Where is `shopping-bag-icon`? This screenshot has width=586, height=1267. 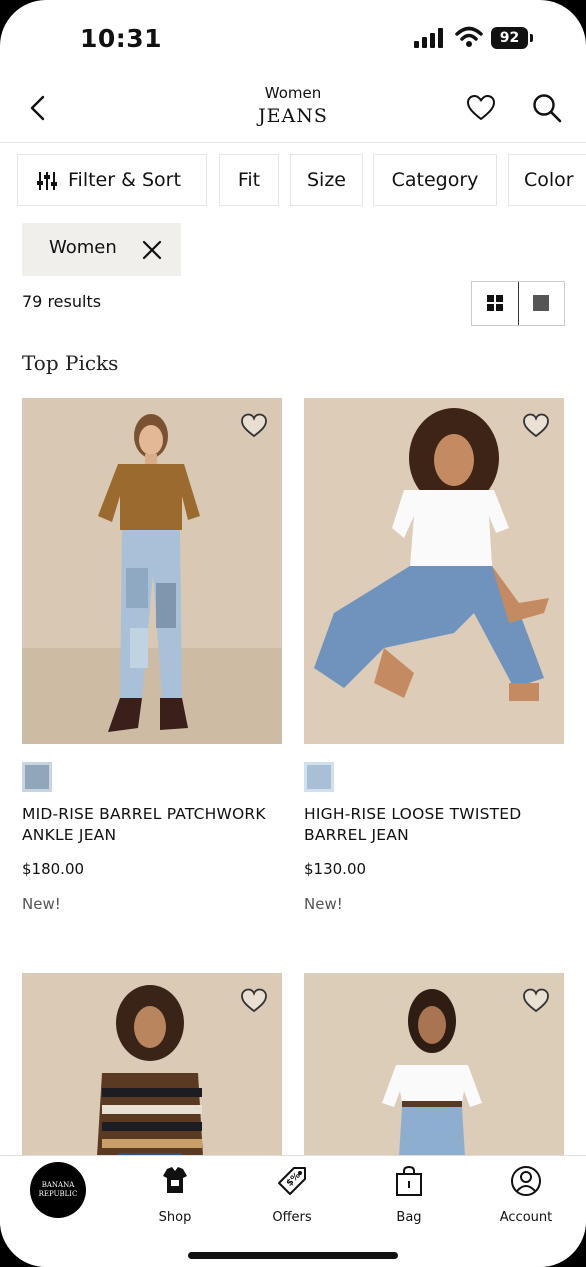
shopping-bag-icon is located at coordinates (409, 1180).